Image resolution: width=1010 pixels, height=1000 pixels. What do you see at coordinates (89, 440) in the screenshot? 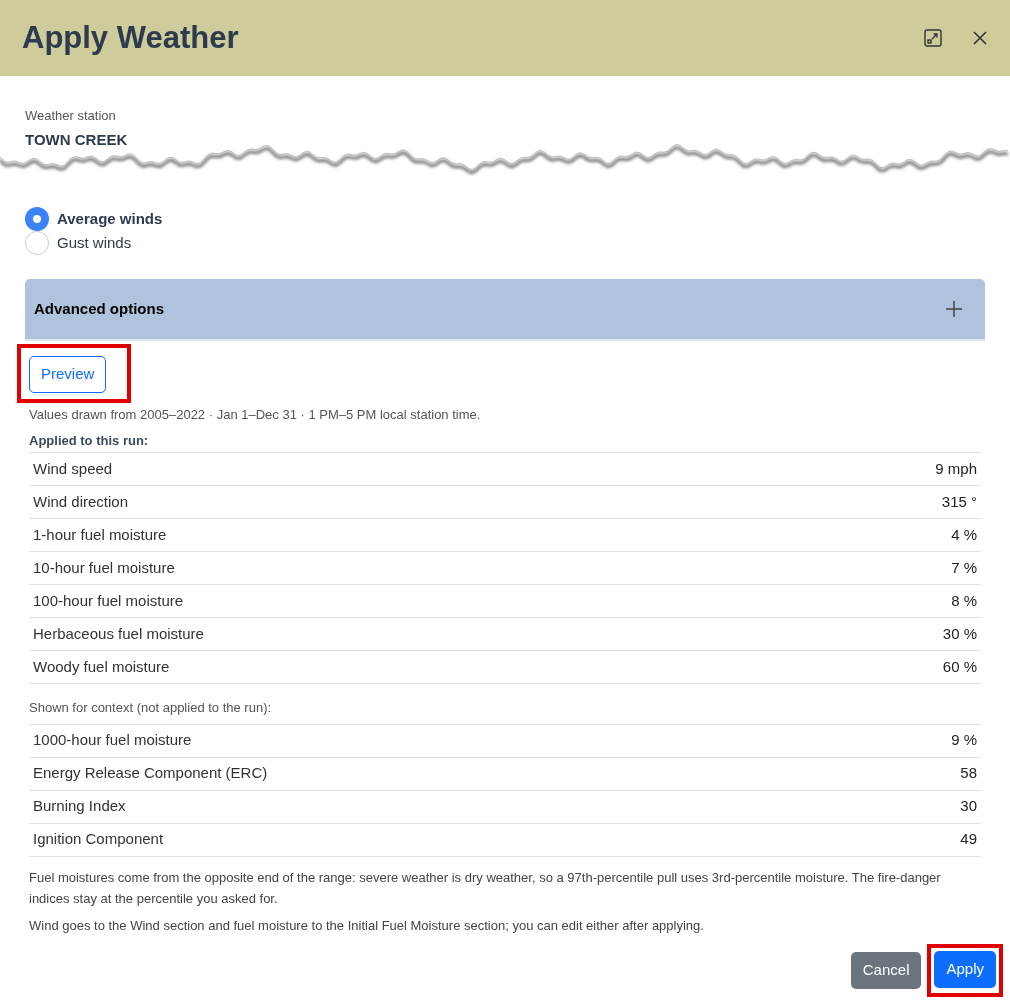
I see `section-heading: Applied to this run:` at bounding box center [89, 440].